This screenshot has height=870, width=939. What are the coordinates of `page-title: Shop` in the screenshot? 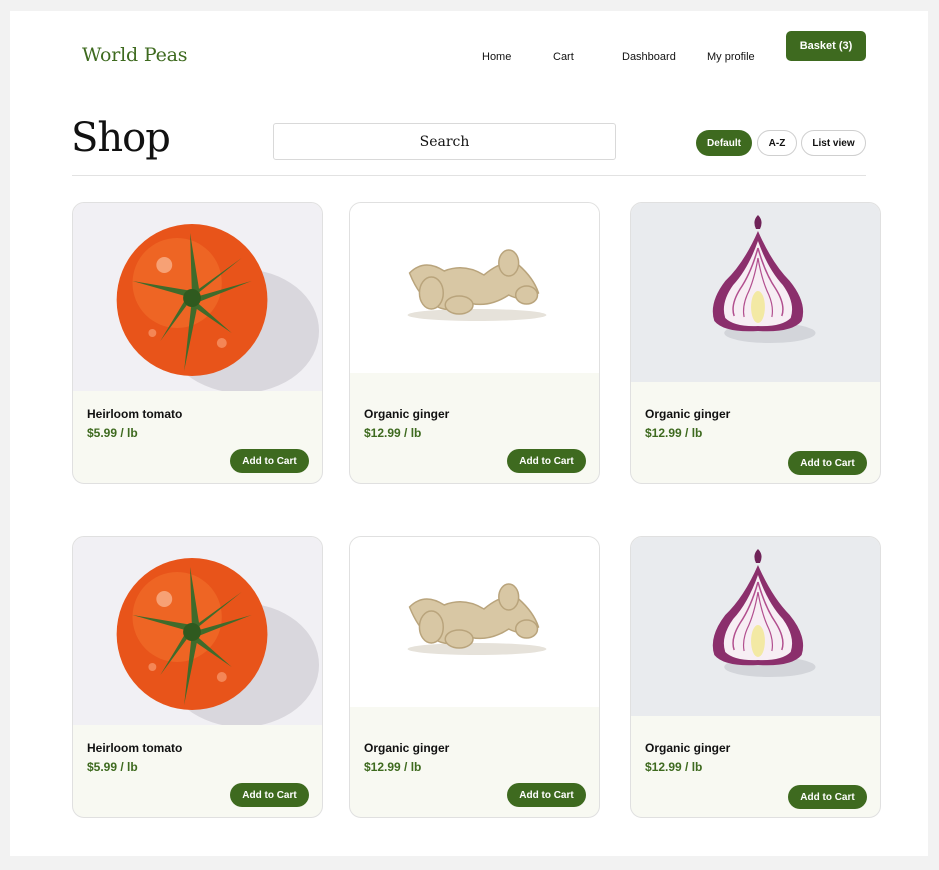 It's located at (121, 138).